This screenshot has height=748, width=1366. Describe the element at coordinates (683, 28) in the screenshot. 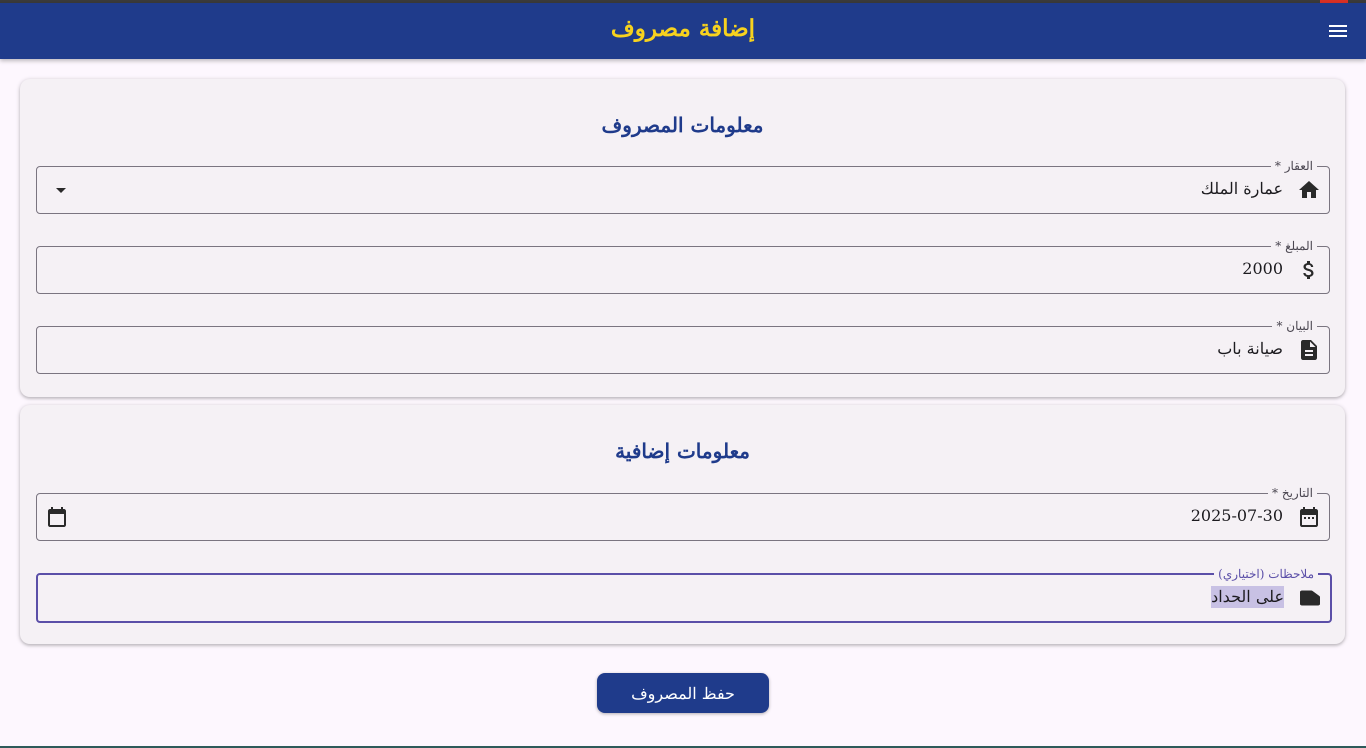

I see `page-title: إضافة مصروف` at that location.